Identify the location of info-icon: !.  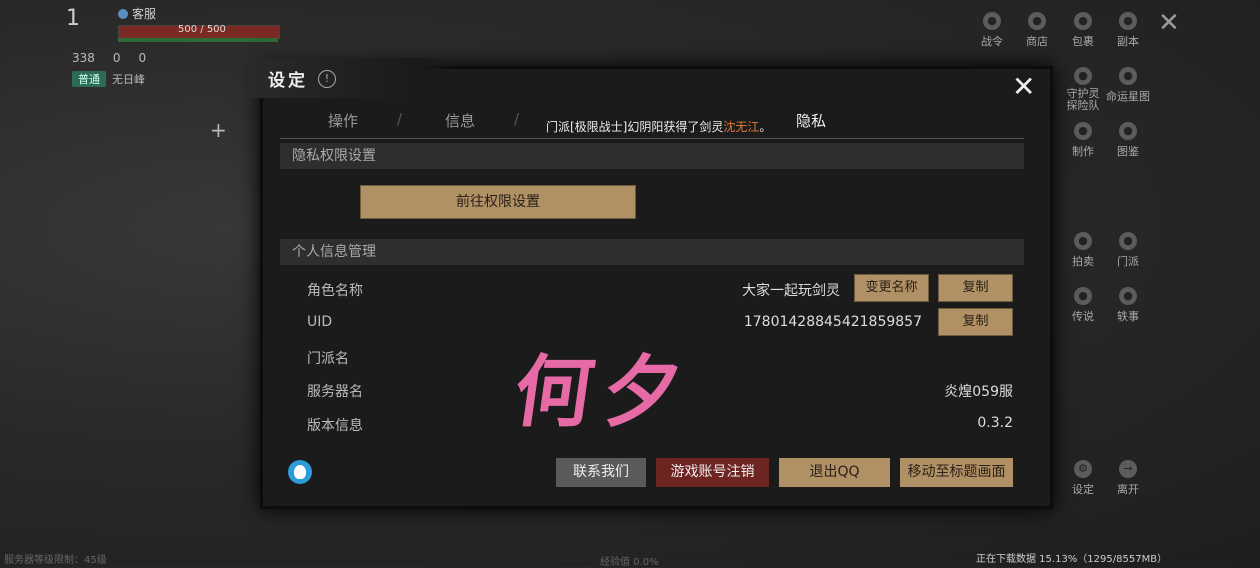
(327, 79).